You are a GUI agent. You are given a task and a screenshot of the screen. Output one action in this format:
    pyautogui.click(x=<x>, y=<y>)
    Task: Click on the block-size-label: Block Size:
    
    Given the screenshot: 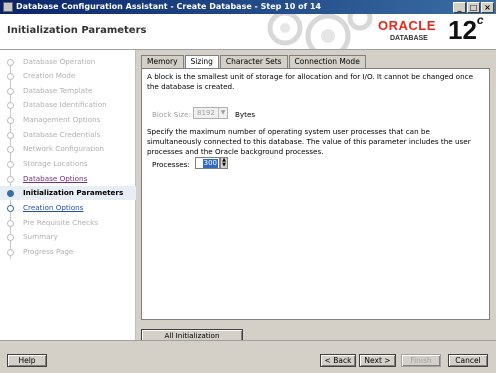 What is the action you would take?
    pyautogui.click(x=171, y=114)
    